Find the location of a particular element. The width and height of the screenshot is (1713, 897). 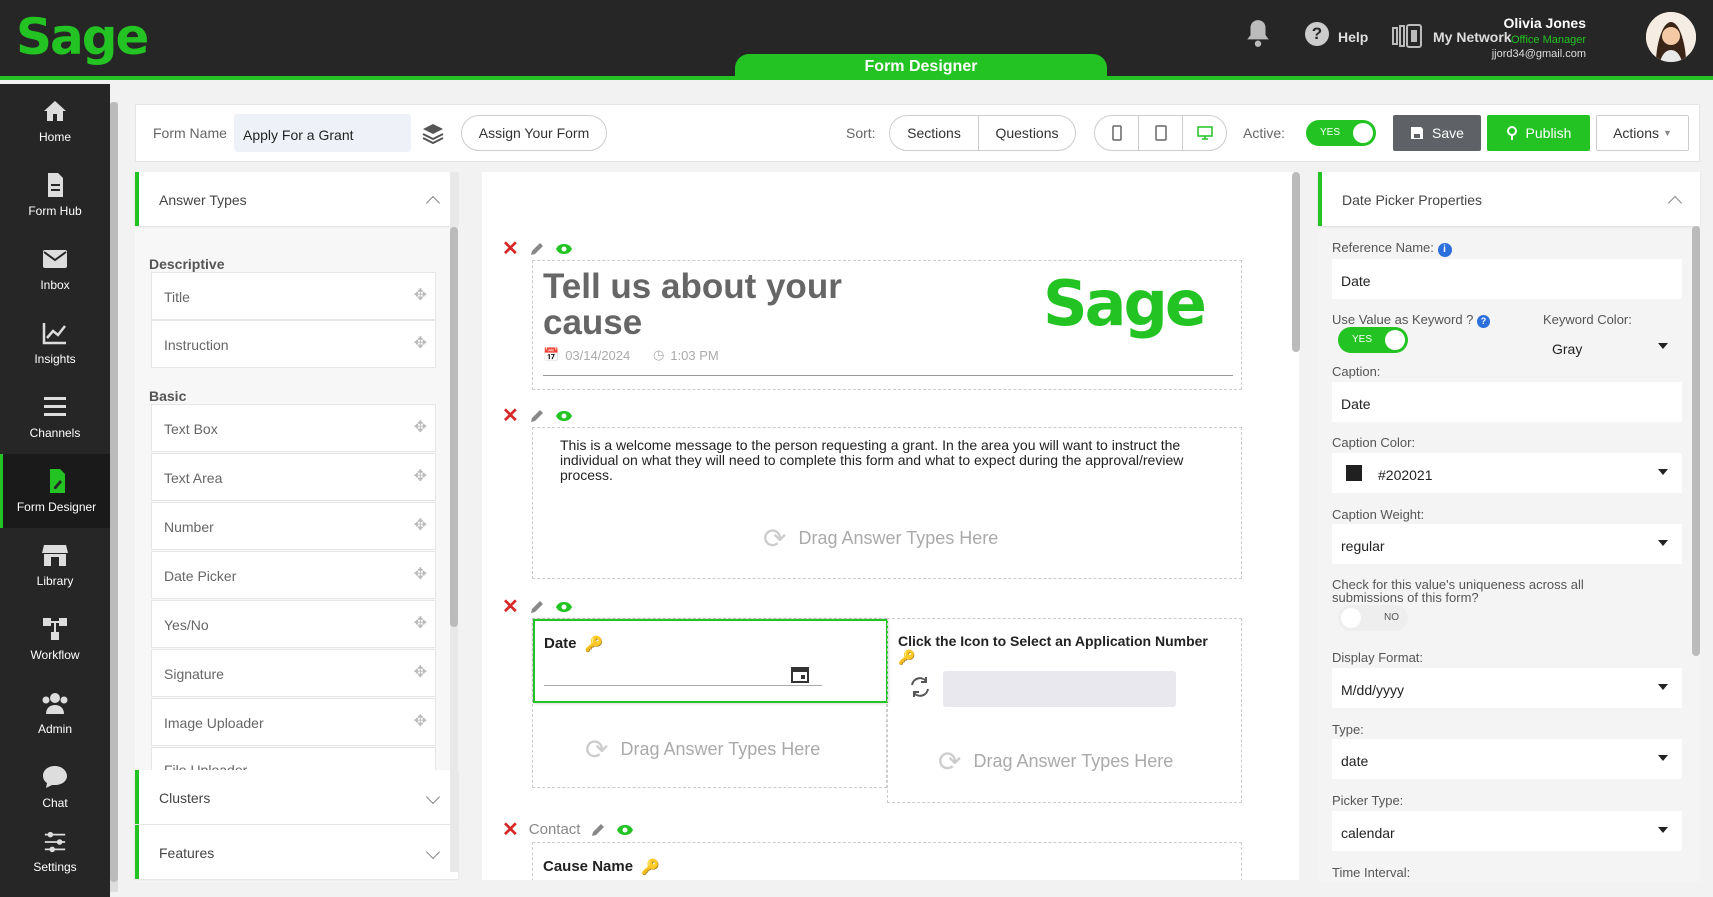

form-designer-tab: Form Designer is located at coordinates (921, 67).